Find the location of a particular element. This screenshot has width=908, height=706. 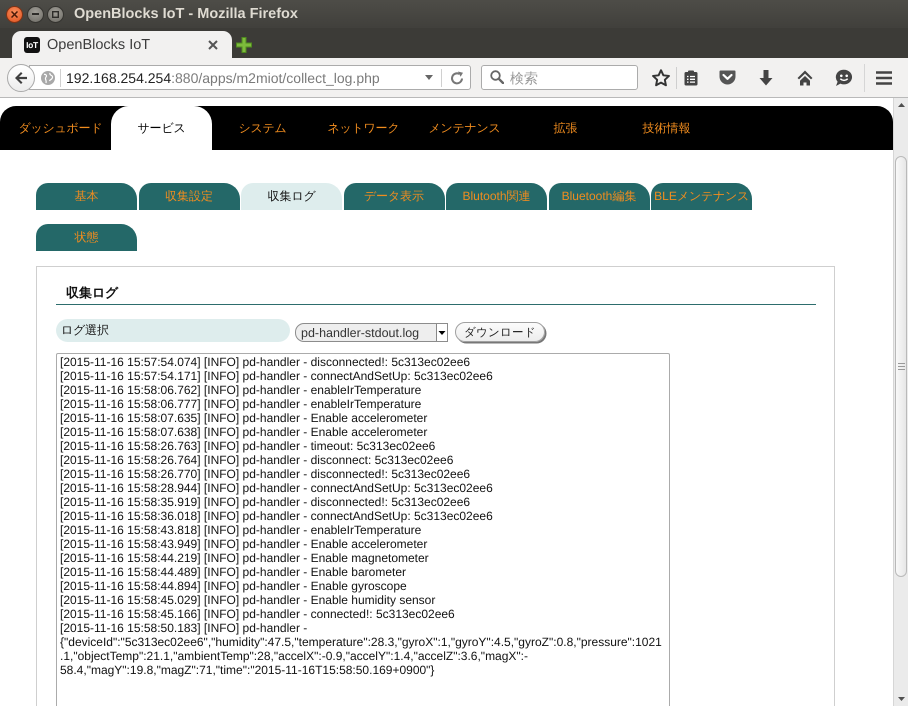

browser-tab: IoT OpenBlocks IoT is located at coordinates (122, 44).